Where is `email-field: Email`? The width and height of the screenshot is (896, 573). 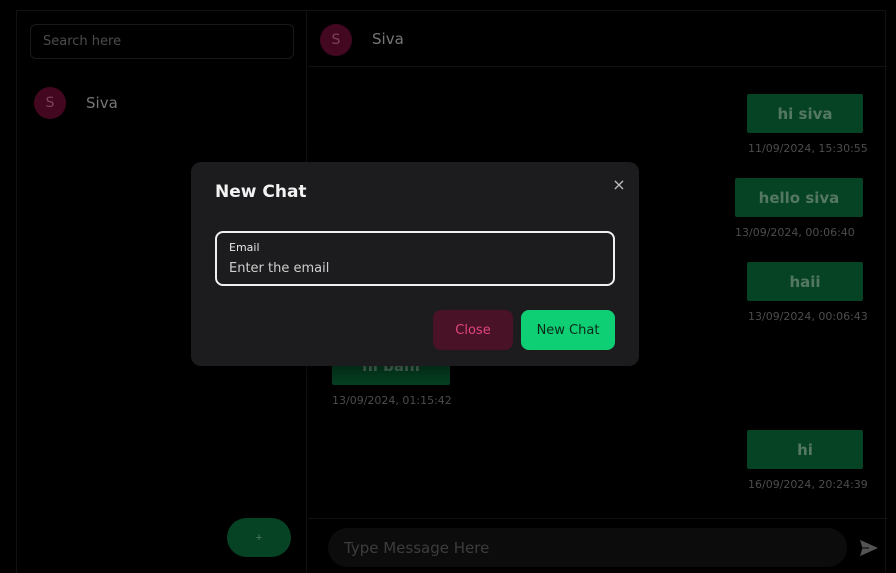 email-field: Email is located at coordinates (415, 258).